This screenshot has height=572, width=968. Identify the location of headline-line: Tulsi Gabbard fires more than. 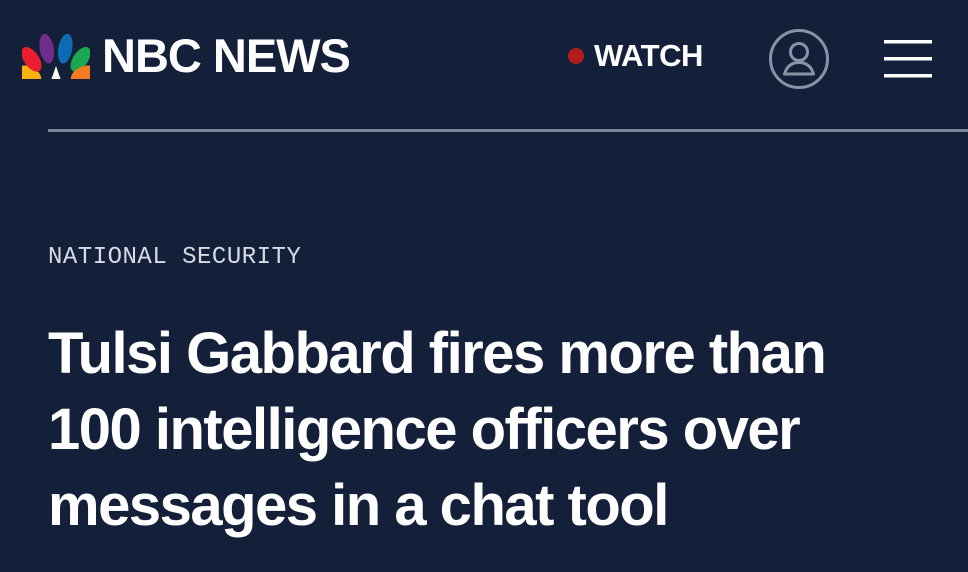
(437, 353).